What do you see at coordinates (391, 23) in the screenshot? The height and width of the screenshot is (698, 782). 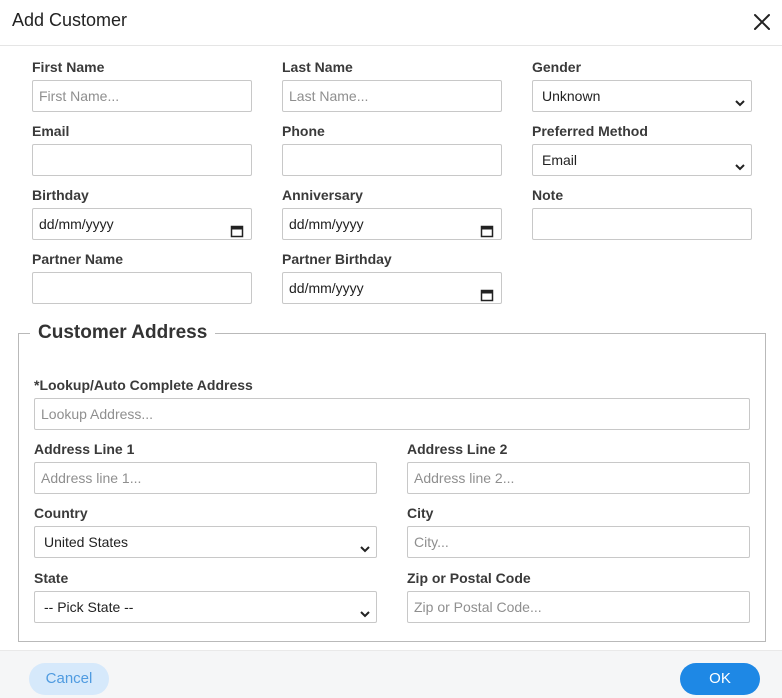 I see `dialog-header: Add Customer` at bounding box center [391, 23].